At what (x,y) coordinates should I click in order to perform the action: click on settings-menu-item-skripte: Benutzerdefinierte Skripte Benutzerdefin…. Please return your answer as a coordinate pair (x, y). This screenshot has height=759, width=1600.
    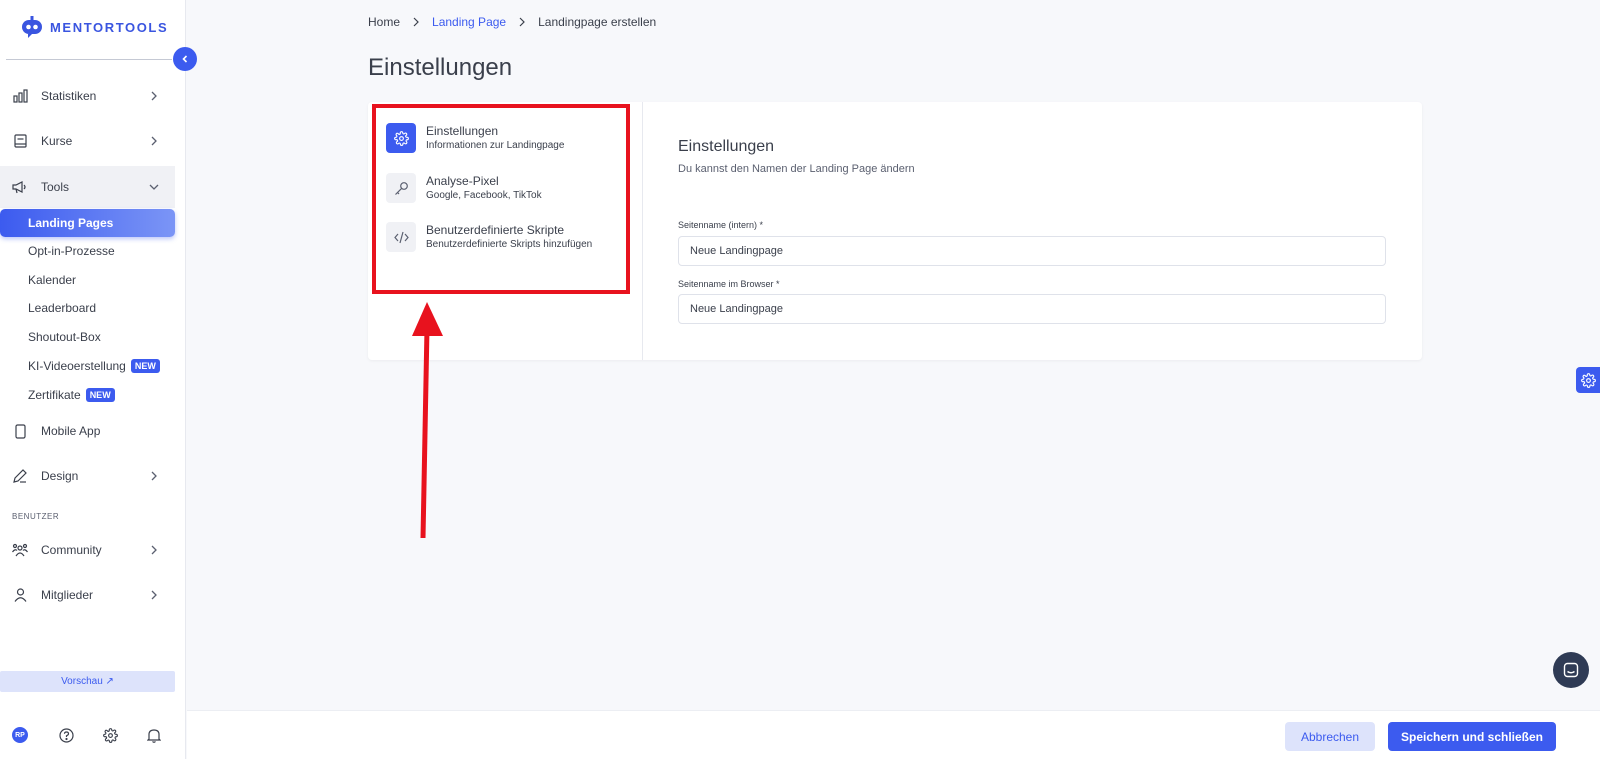
    Looking at the image, I should click on (506, 237).